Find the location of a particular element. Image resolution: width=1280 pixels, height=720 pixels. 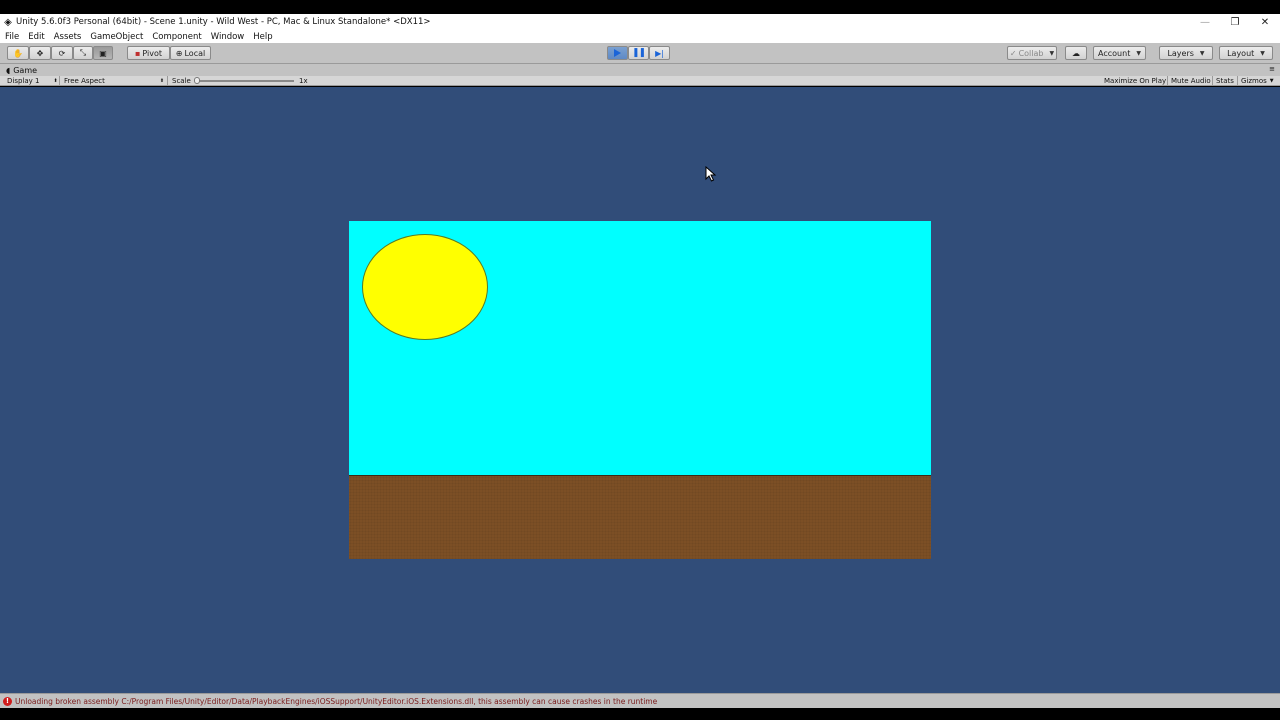

hand-tool-button: ✋ is located at coordinates (18, 53).